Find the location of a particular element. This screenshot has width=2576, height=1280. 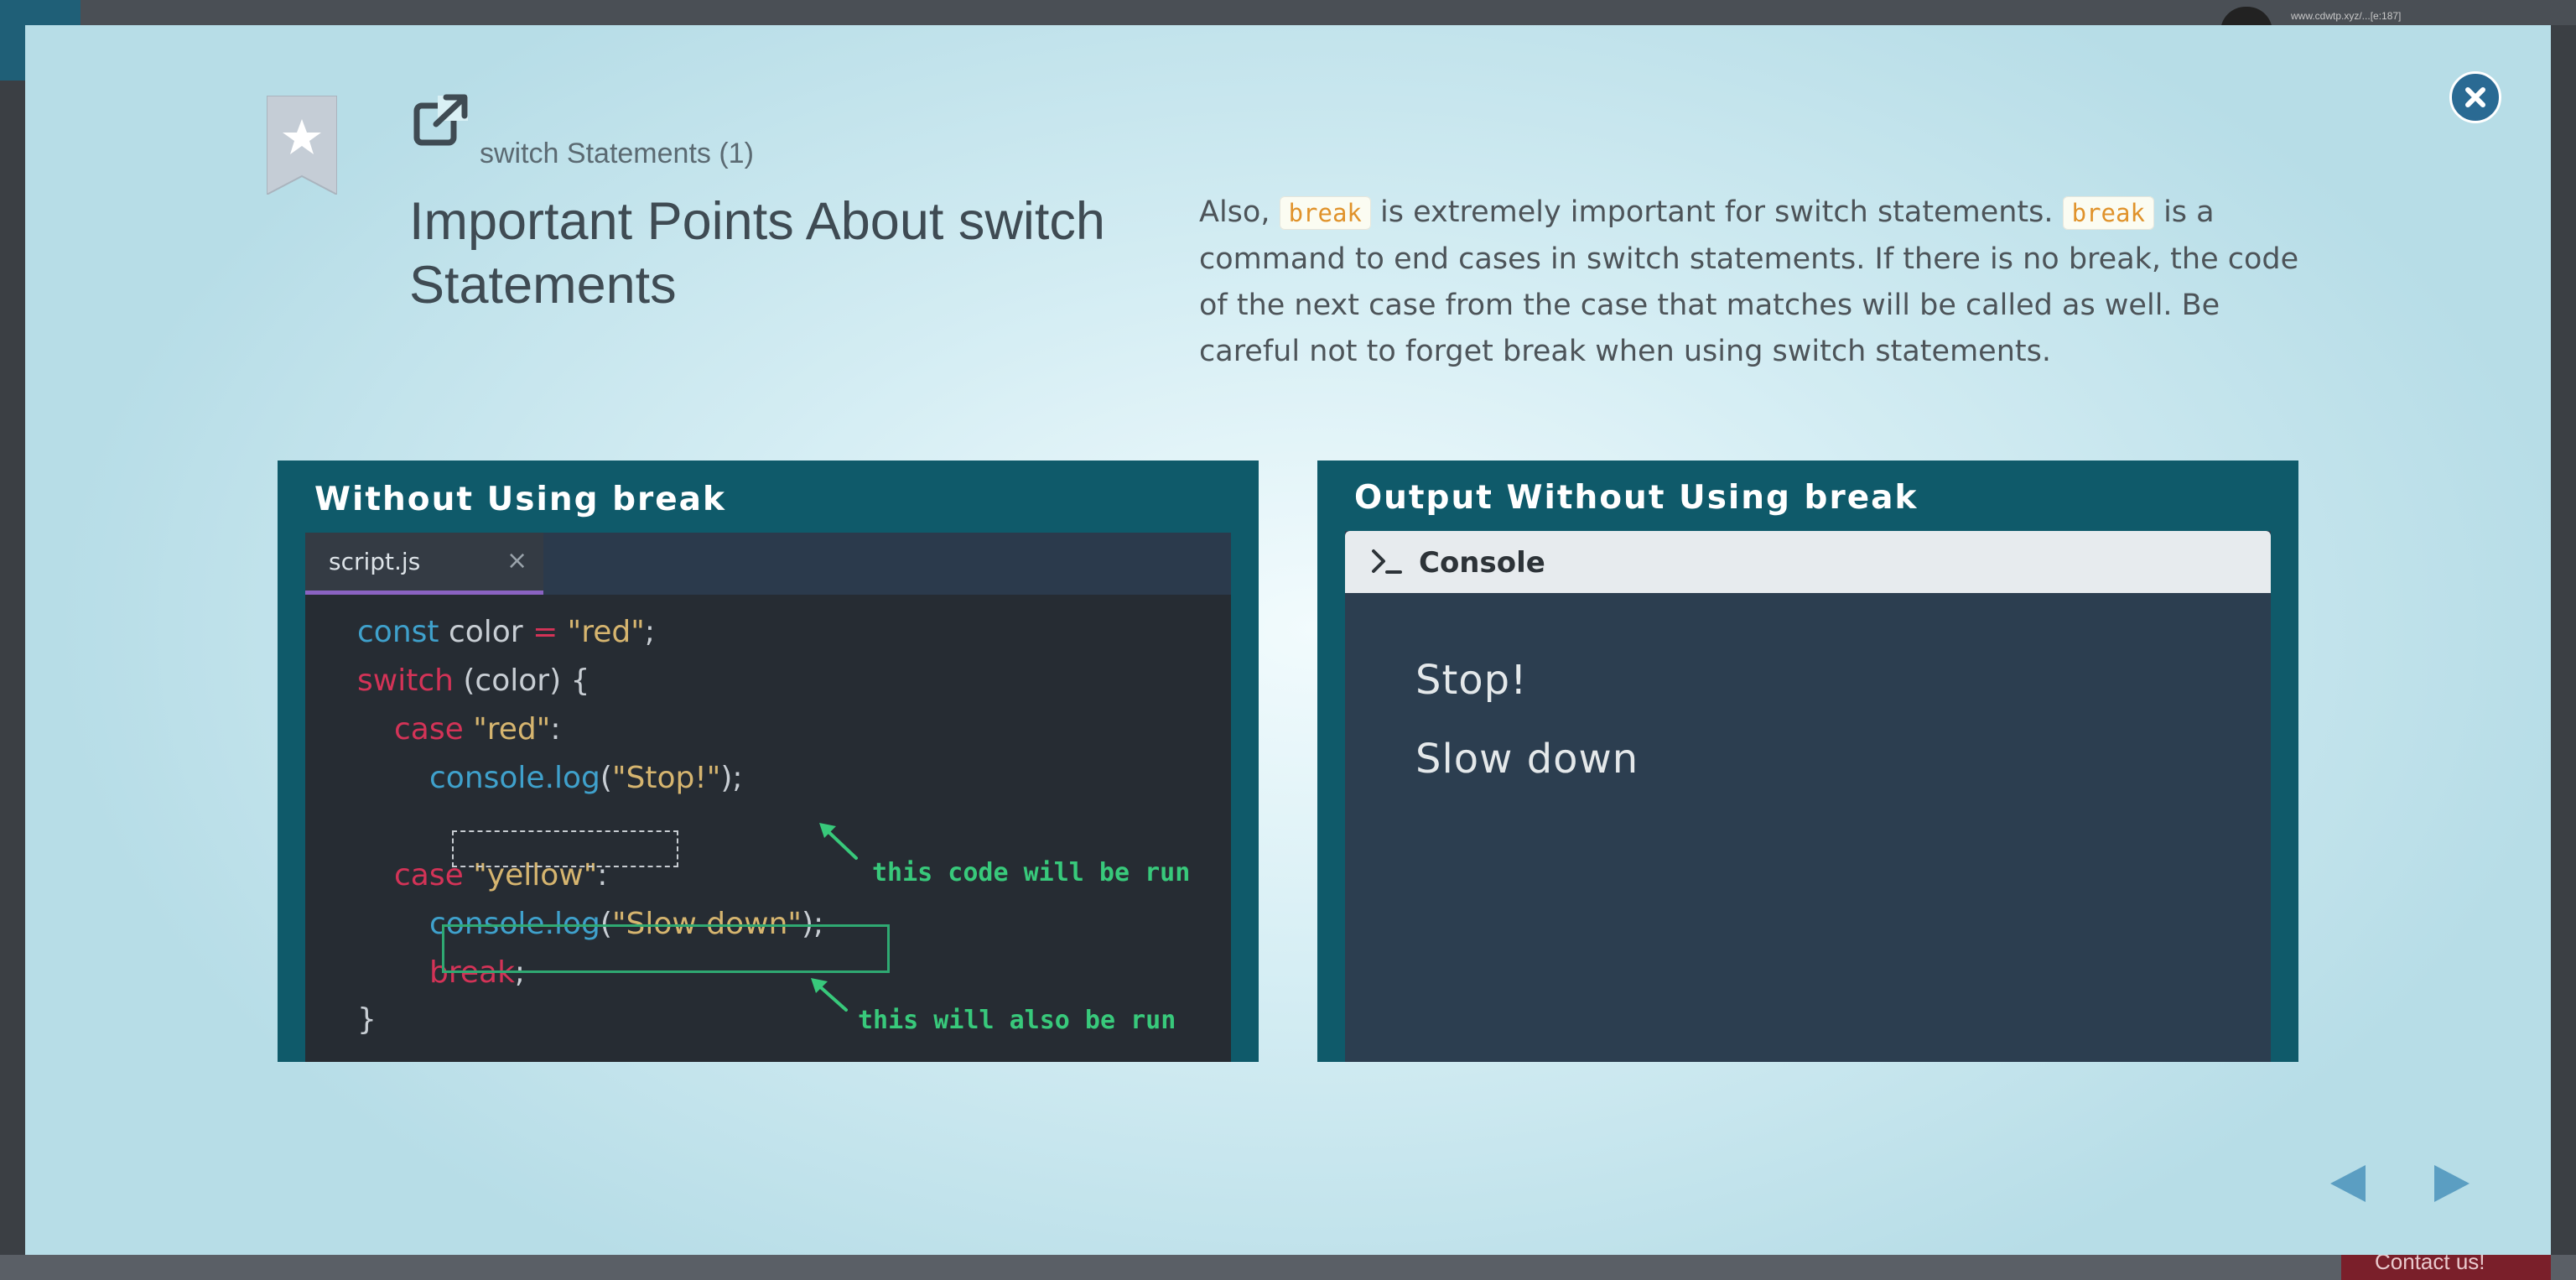

annotation-text-1: this code will be run is located at coordinates (1031, 872).